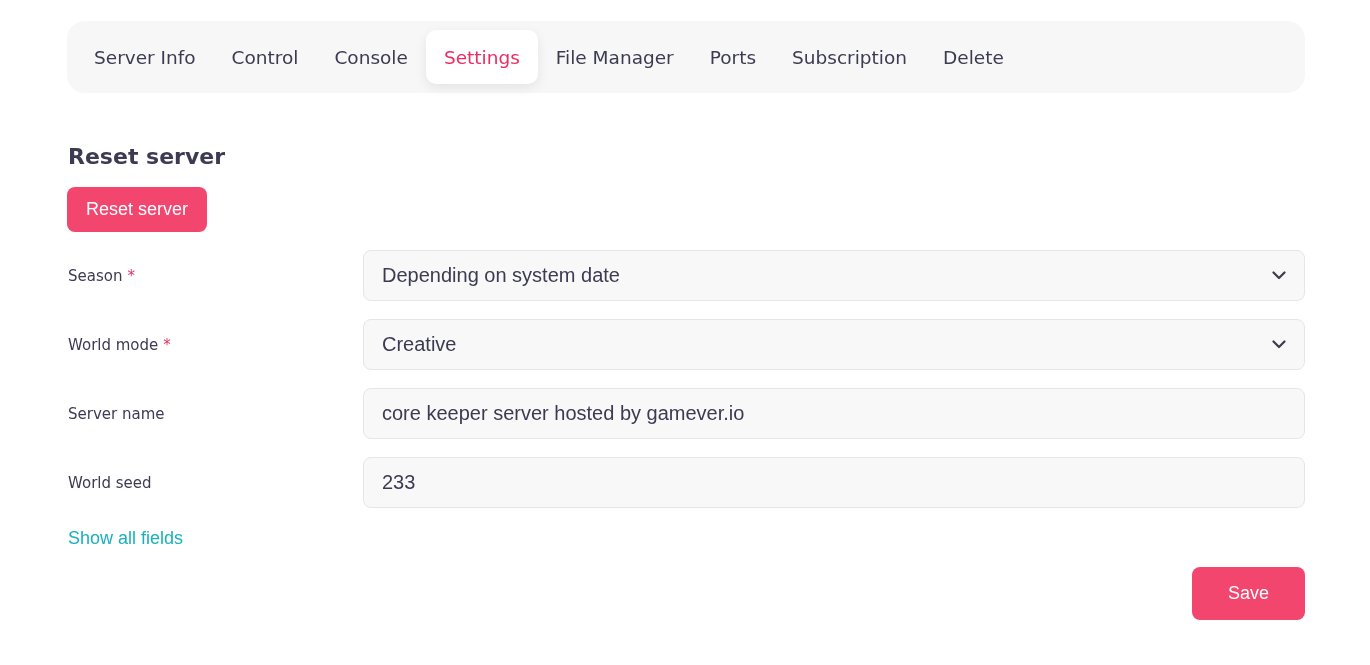 This screenshot has height=665, width=1370. What do you see at coordinates (147, 157) in the screenshot?
I see `section-heading: Reset server` at bounding box center [147, 157].